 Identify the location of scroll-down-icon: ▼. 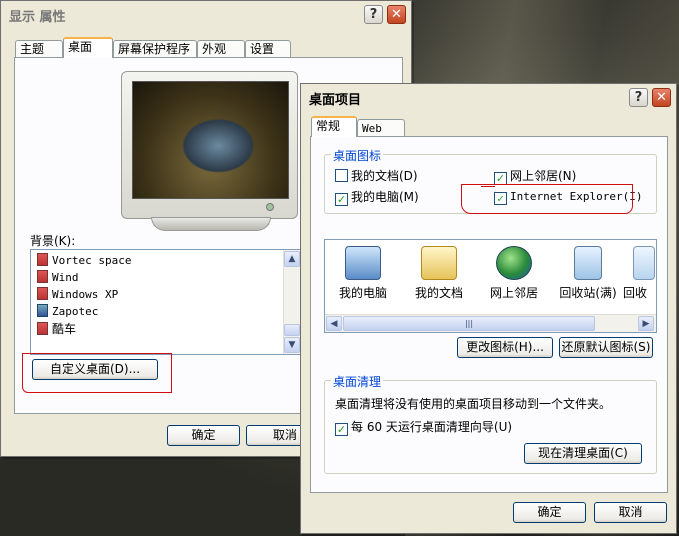
(292, 345).